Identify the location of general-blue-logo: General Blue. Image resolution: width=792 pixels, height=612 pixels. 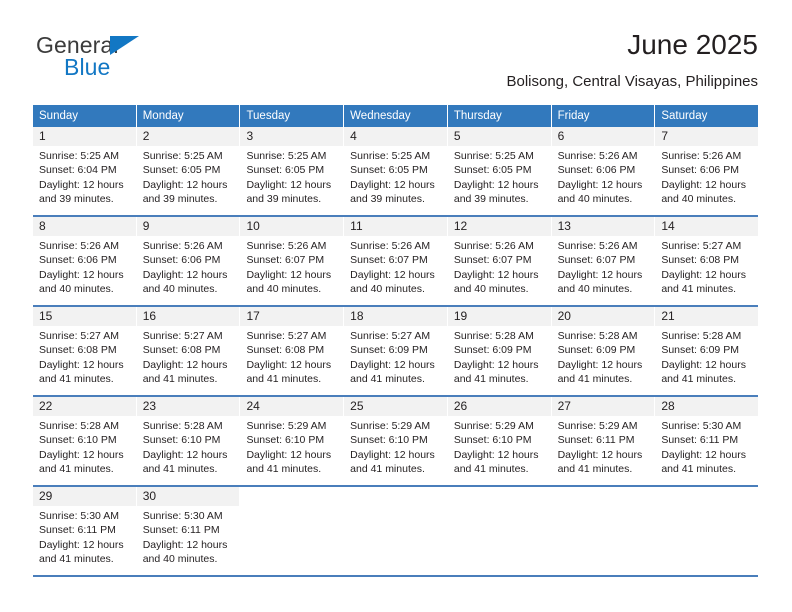
(133, 60).